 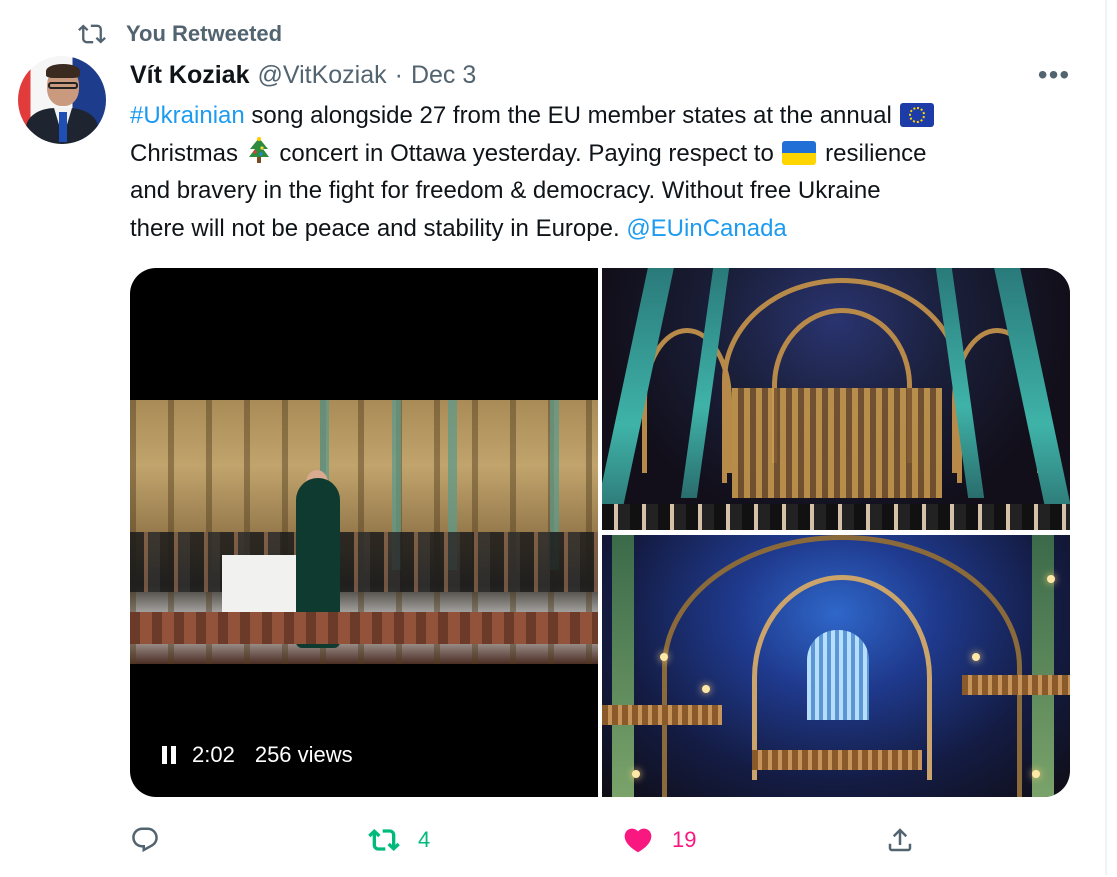 What do you see at coordinates (424, 839) in the screenshot?
I see `retweet-count: 4` at bounding box center [424, 839].